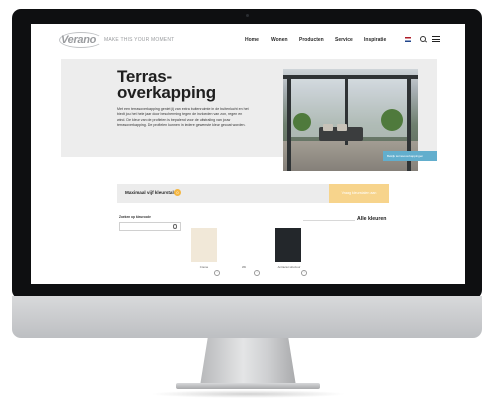 The image size is (496, 403). What do you see at coordinates (152, 192) in the screenshot?
I see `selection-label: Maximaal vijf kleurstalen` at bounding box center [152, 192].